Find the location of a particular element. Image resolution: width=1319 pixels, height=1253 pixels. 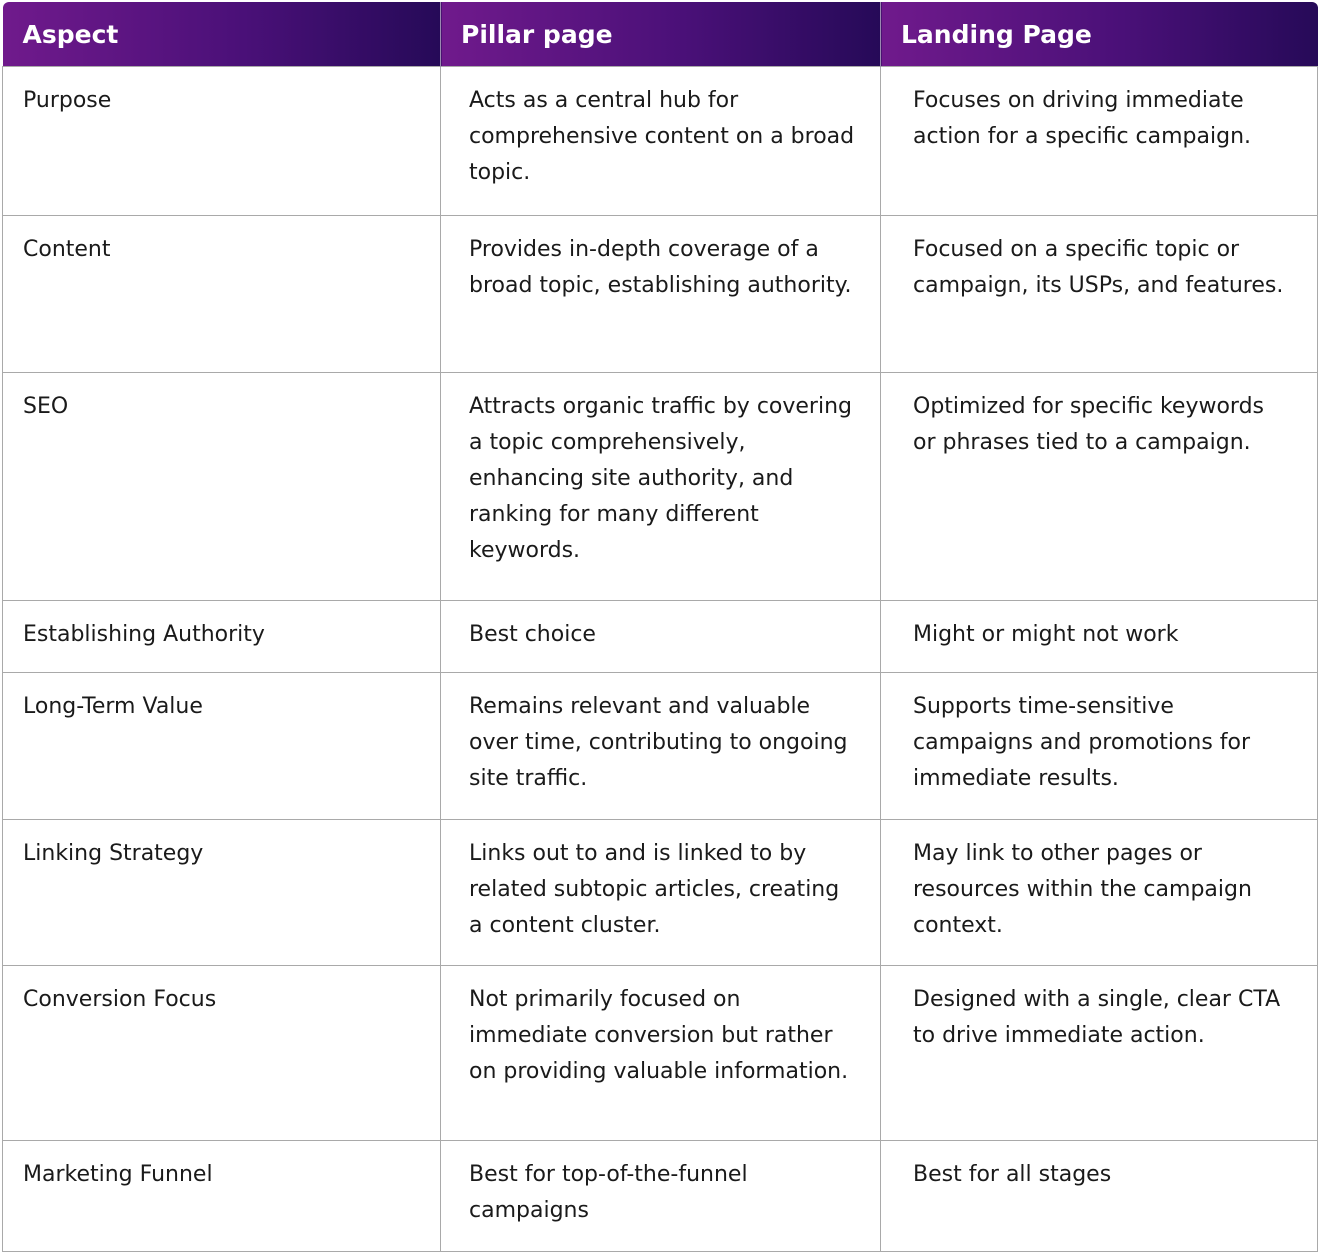

header-row: Aspect Pillar page Landing Page is located at coordinates (660, 34).